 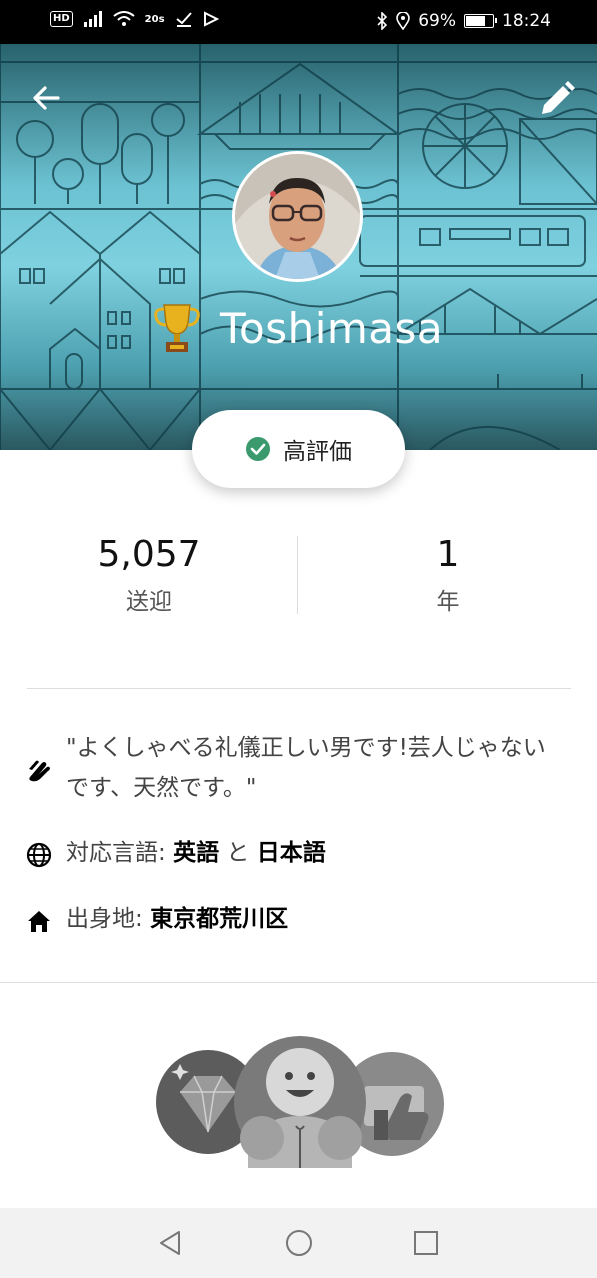 I want to click on wifi-icon, so click(x=124, y=18).